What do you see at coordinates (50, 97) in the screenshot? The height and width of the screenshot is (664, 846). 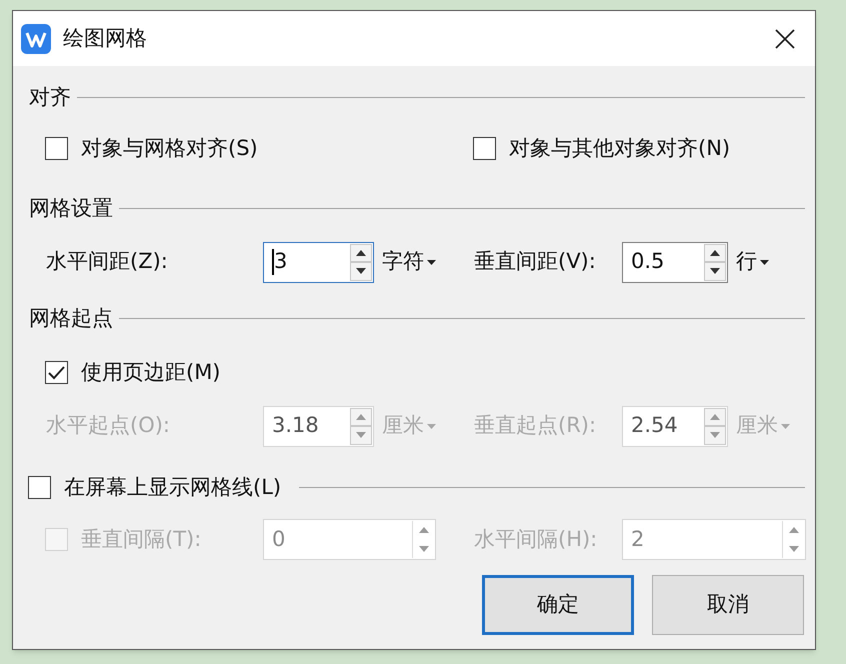 I see `section-title: 对齐` at bounding box center [50, 97].